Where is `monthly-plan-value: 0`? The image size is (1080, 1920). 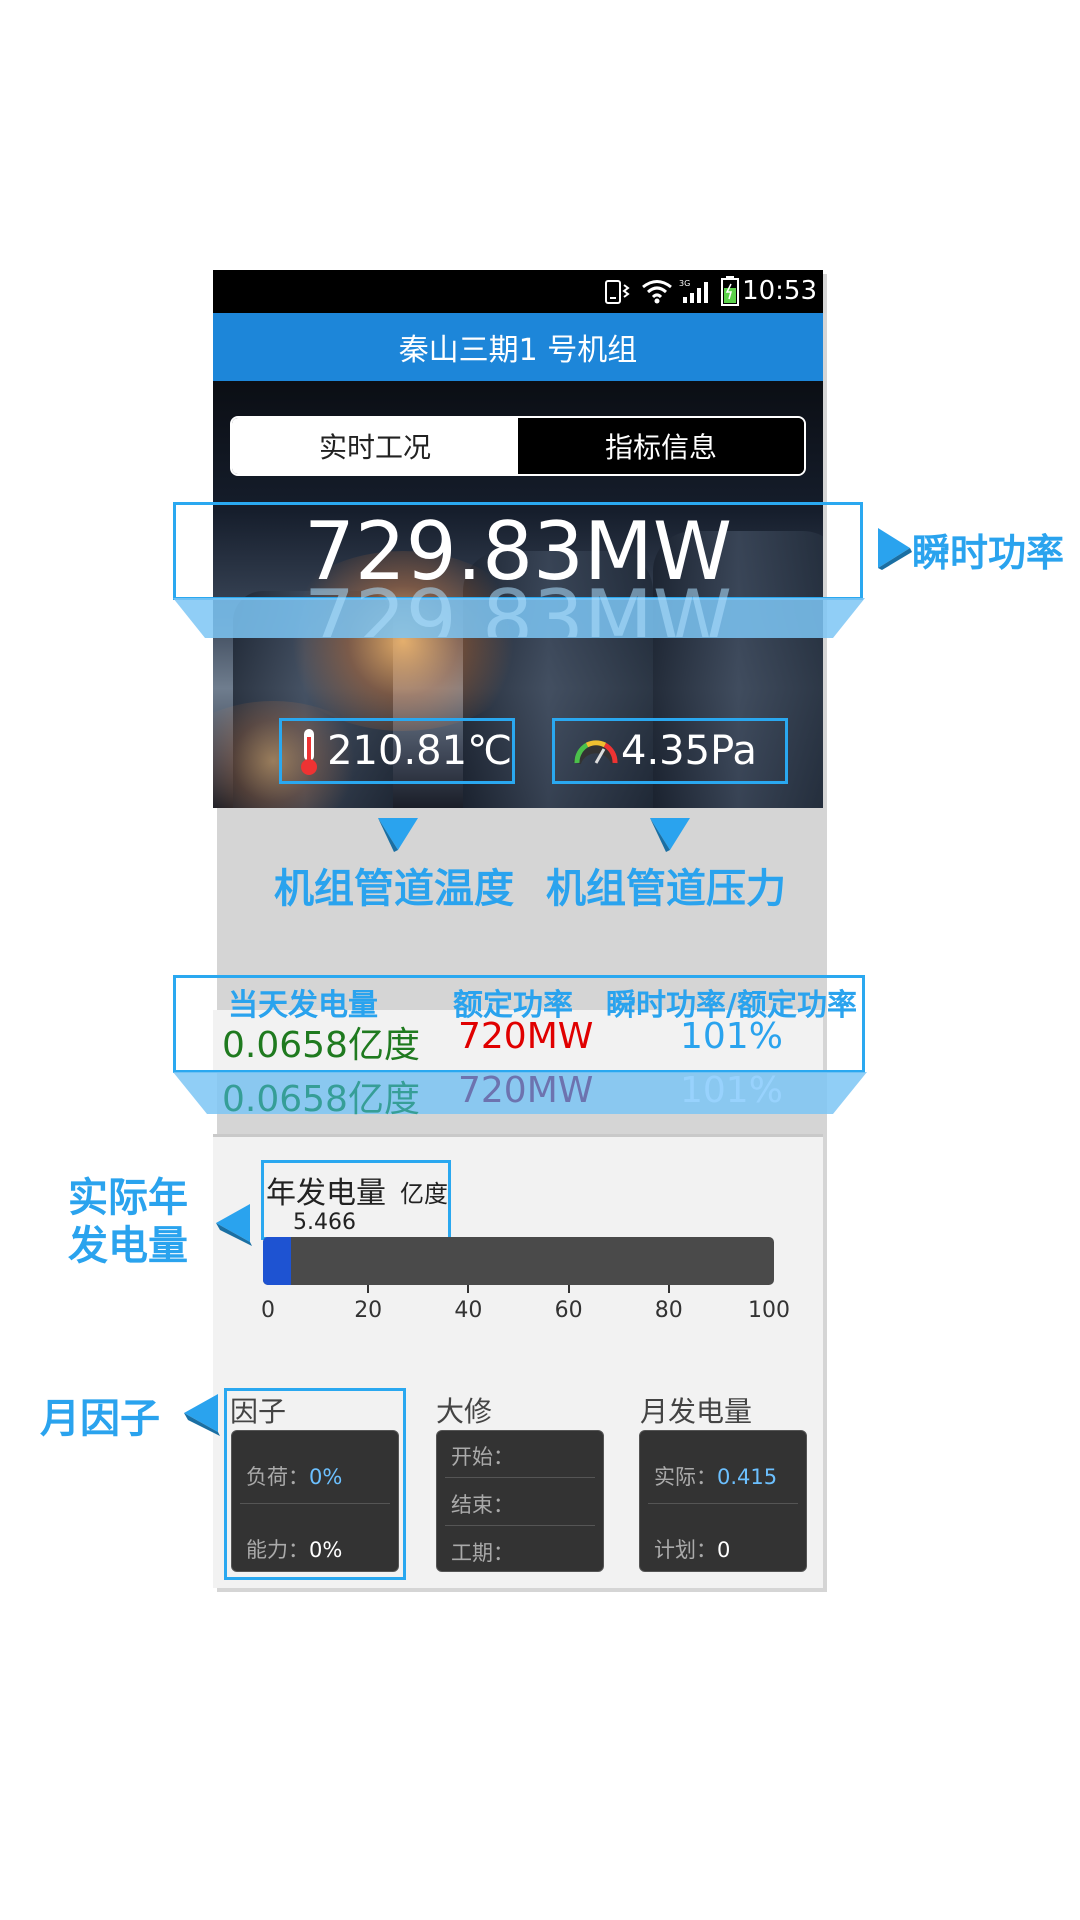
monthly-plan-value: 0 is located at coordinates (724, 1550).